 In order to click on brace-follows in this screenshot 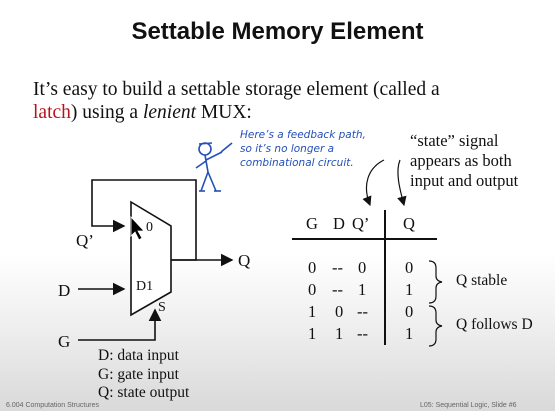, I will do `click(435, 326)`.